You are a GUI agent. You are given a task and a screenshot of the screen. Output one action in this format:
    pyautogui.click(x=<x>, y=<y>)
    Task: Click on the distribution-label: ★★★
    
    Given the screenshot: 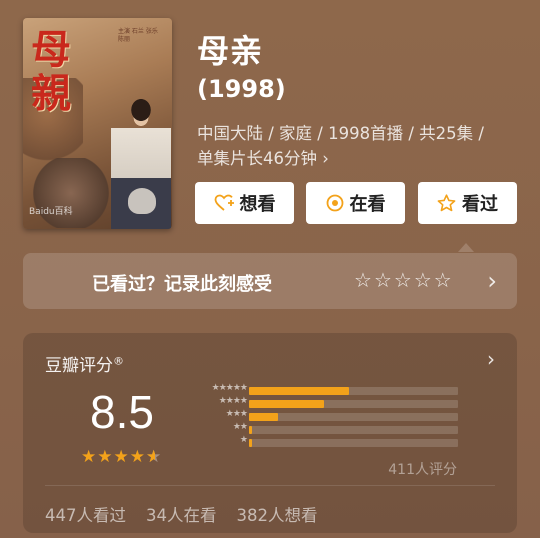 What is the action you would take?
    pyautogui.click(x=236, y=414)
    